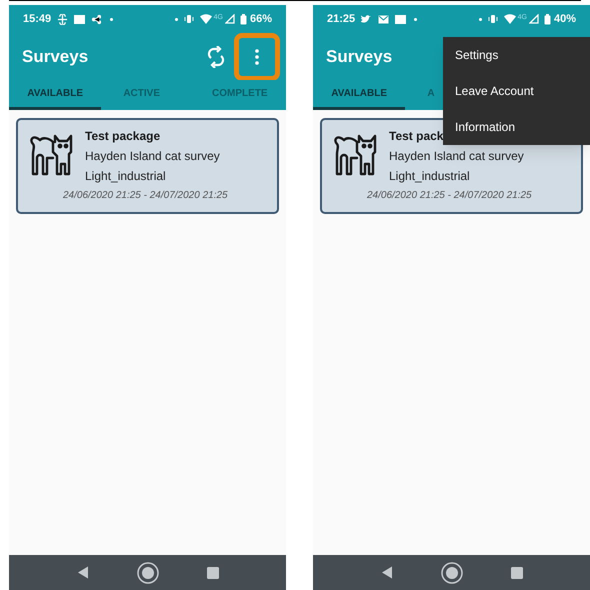  What do you see at coordinates (416, 136) in the screenshot?
I see `package-title: Test pack` at bounding box center [416, 136].